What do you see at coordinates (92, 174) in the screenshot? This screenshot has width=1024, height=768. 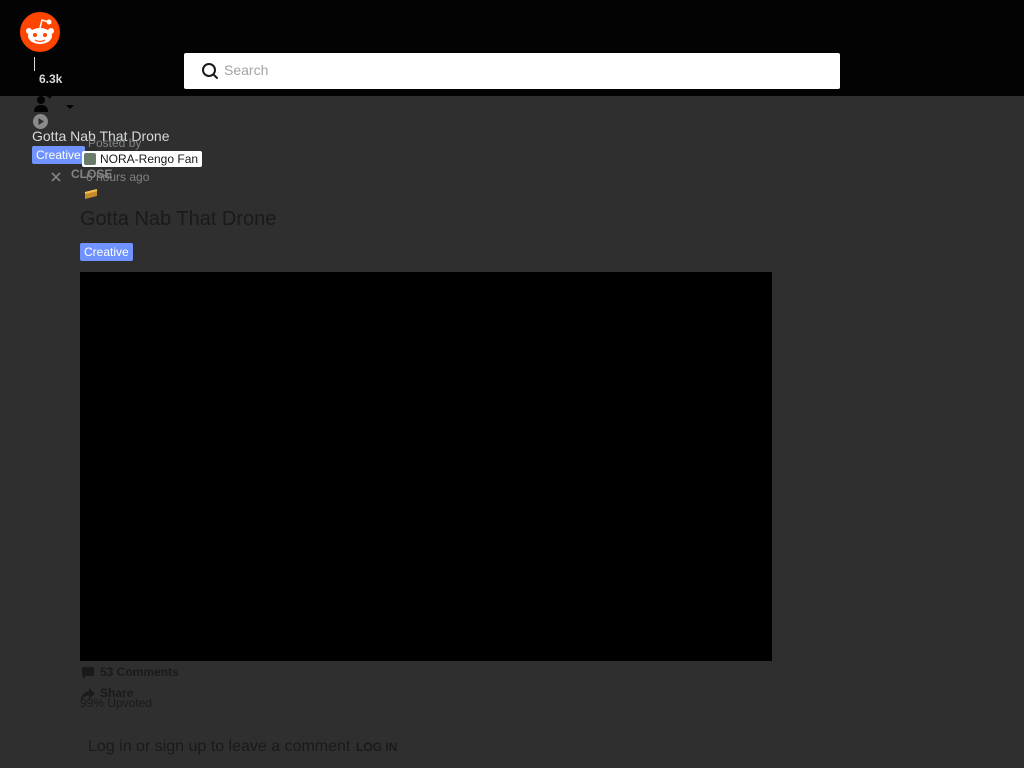 I see `close-label: CLOSE` at bounding box center [92, 174].